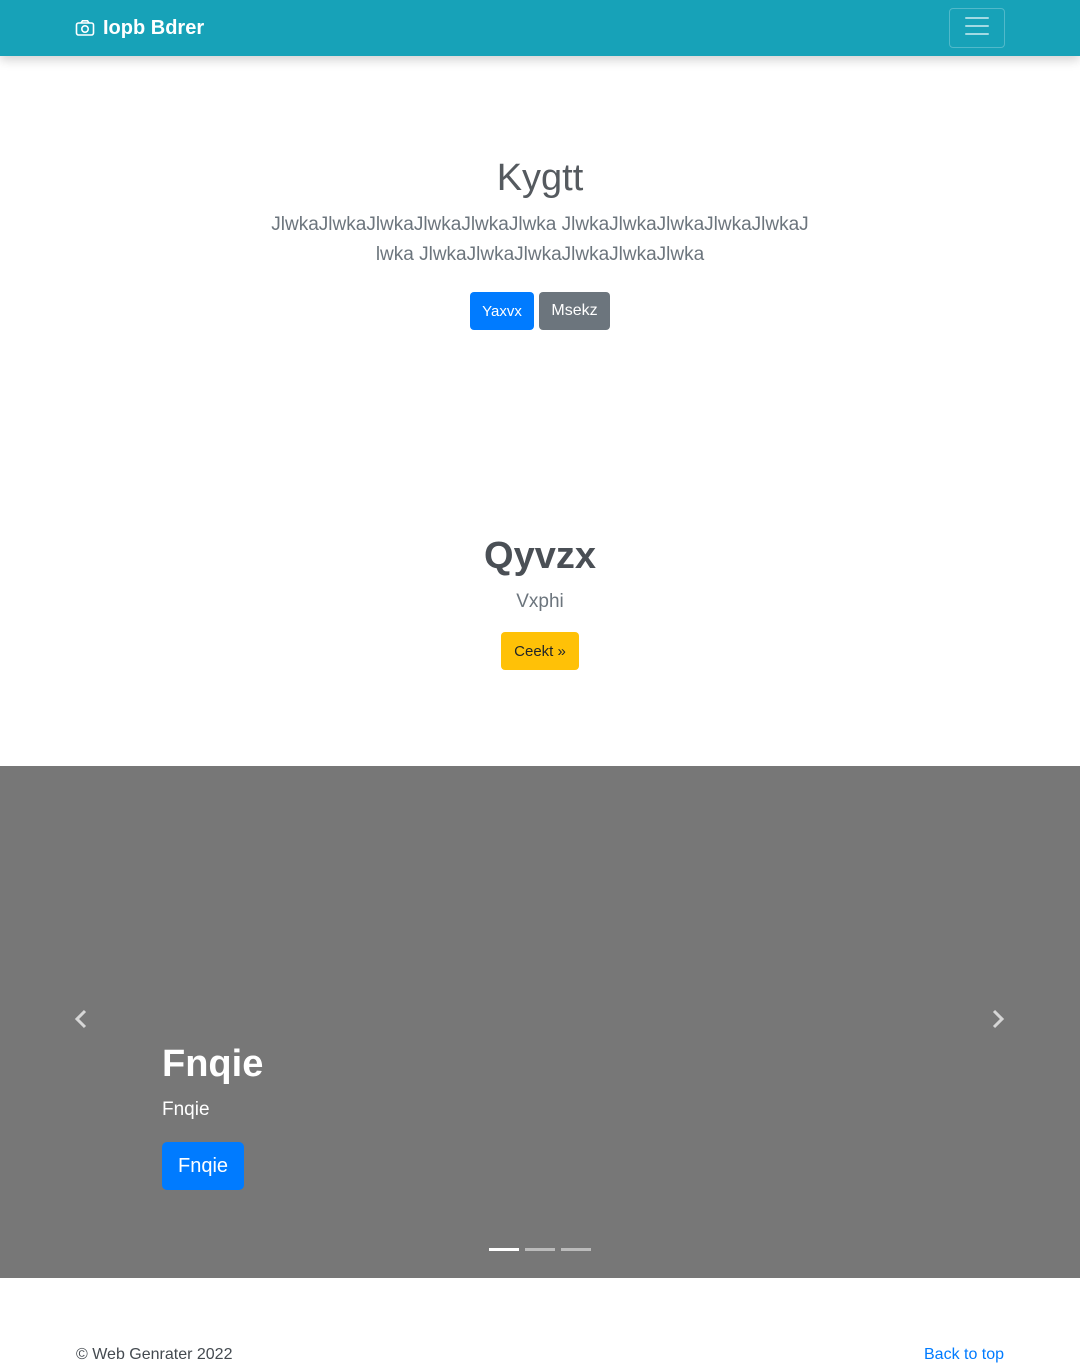 This screenshot has width=1080, height=1366. Describe the element at coordinates (154, 1354) in the screenshot. I see `footer-copyright: © Web Genrater 2022` at that location.